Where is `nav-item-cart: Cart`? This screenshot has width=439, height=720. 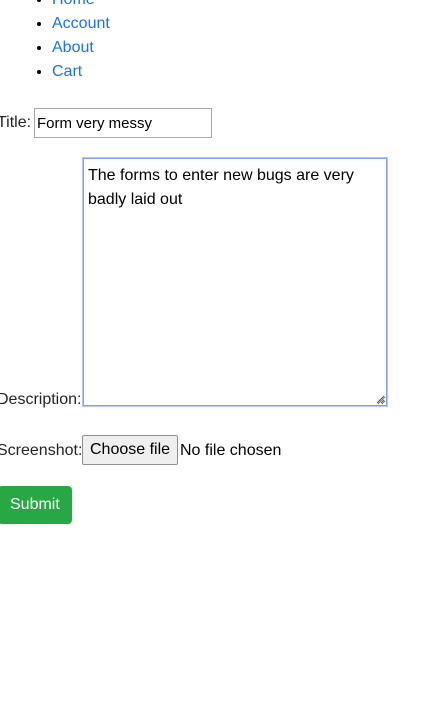 nav-item-cart: Cart is located at coordinates (81, 72).